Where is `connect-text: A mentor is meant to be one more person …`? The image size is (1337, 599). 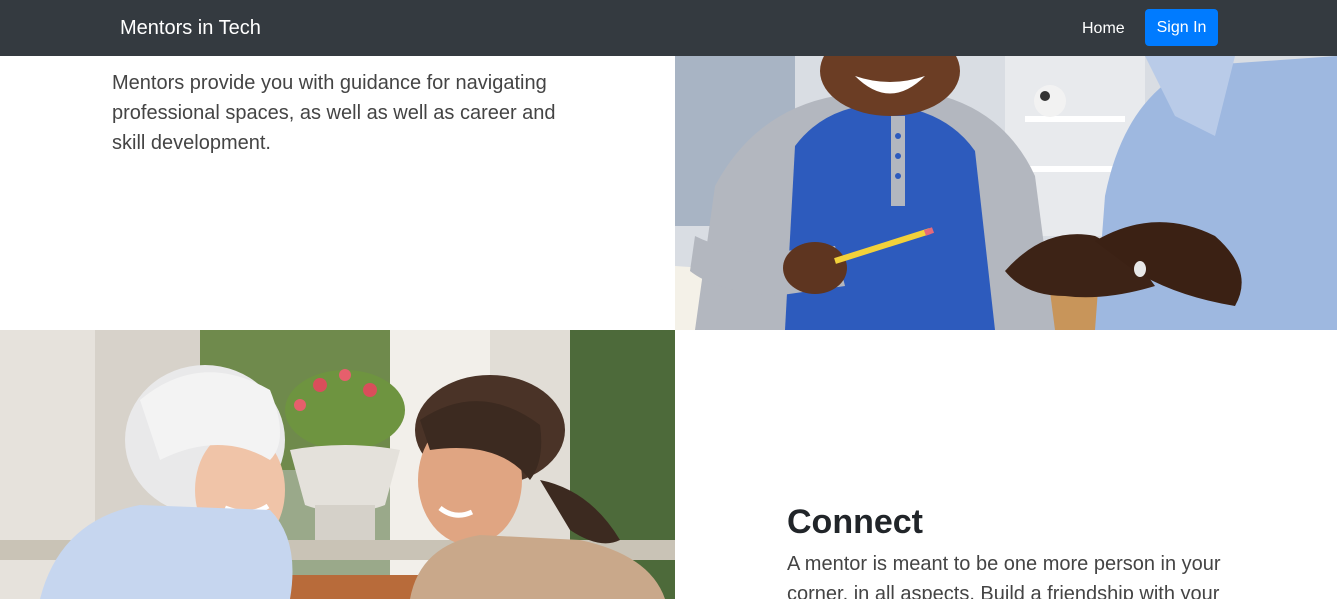 connect-text: A mentor is meant to be one more person … is located at coordinates (1004, 576).